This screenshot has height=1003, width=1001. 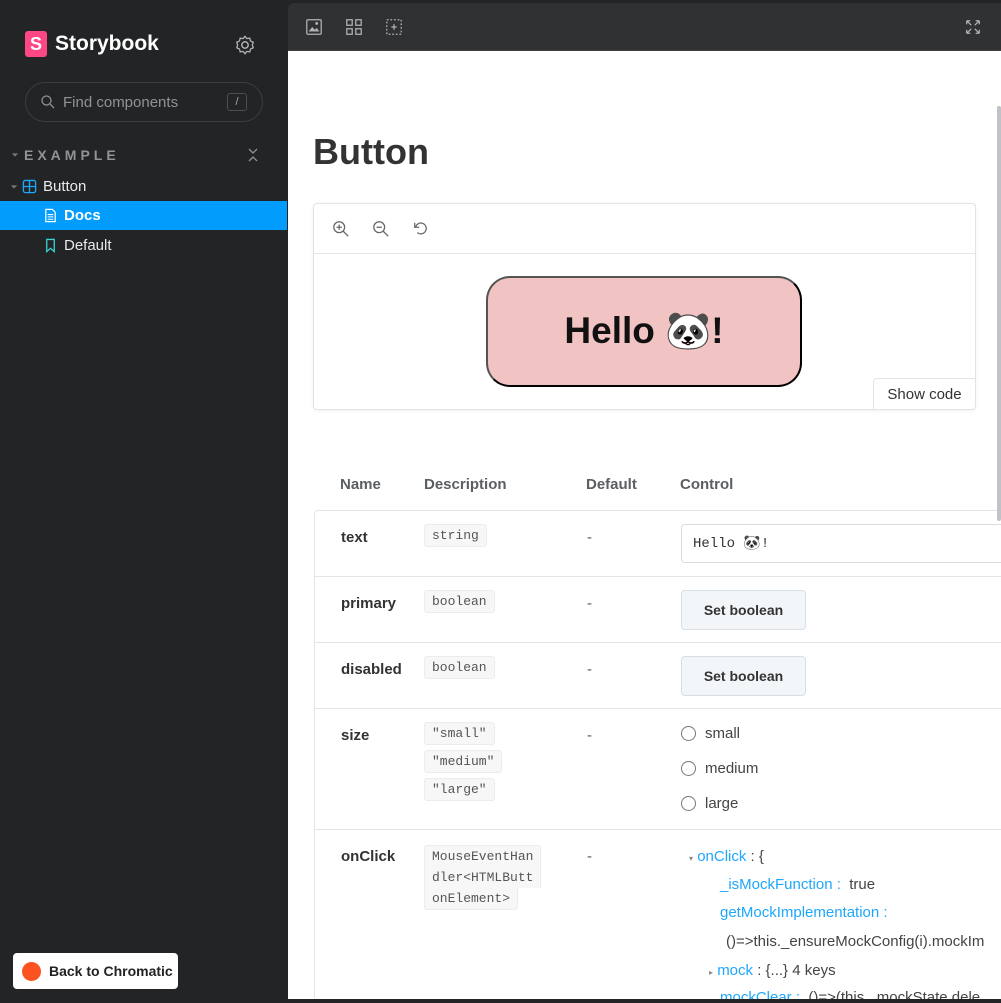 What do you see at coordinates (50, 245) in the screenshot?
I see `bookmark-icon` at bounding box center [50, 245].